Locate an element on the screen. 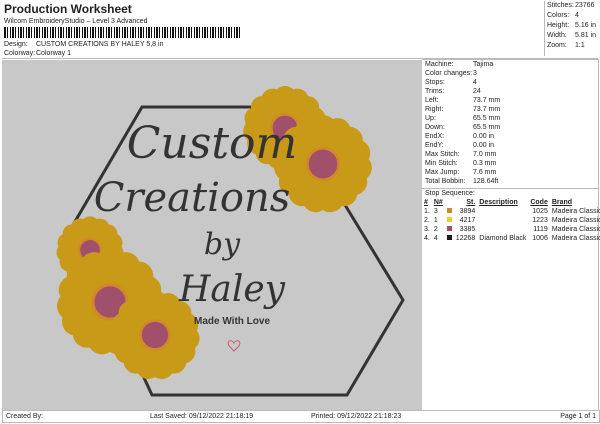  colorway-name: Colorway 1 is located at coordinates (54, 53).